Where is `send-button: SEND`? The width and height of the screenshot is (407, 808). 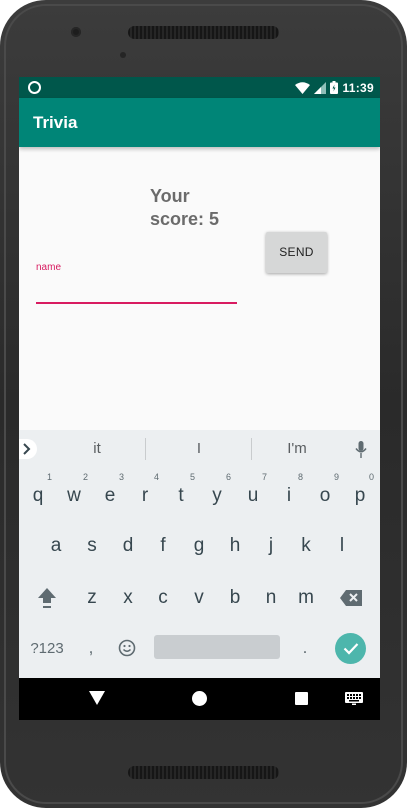
send-button: SEND is located at coordinates (296, 252).